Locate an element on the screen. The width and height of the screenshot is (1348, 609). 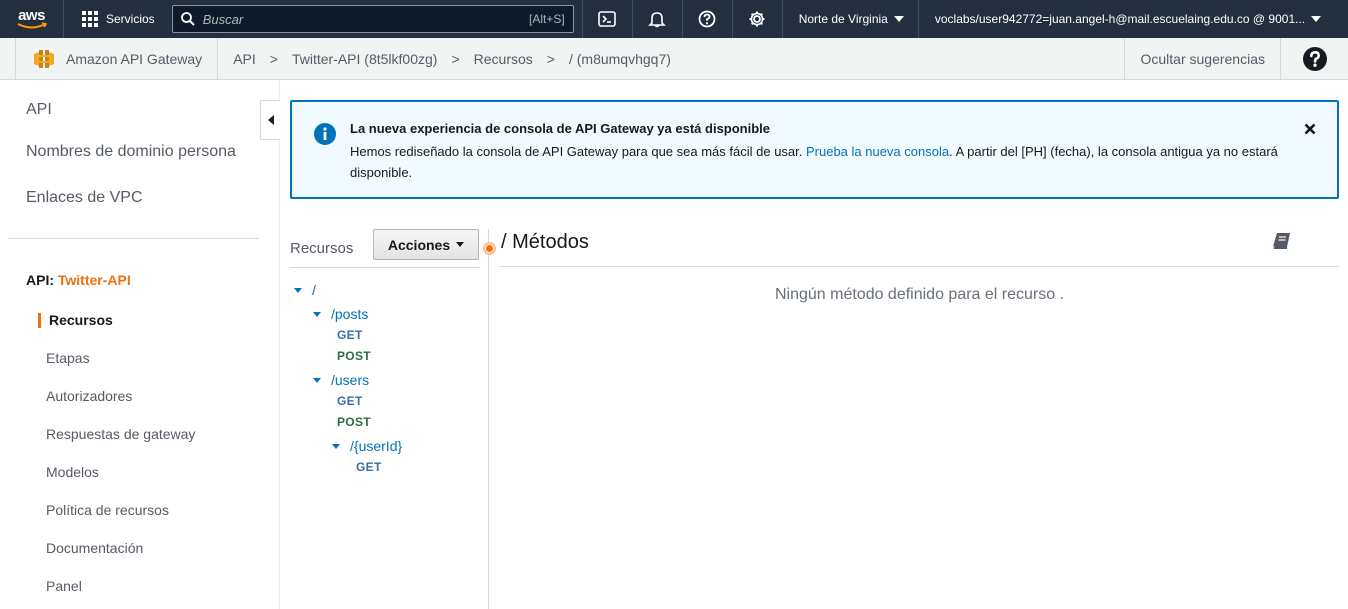
sidebar-item-label: Documentación is located at coordinates (95, 548).